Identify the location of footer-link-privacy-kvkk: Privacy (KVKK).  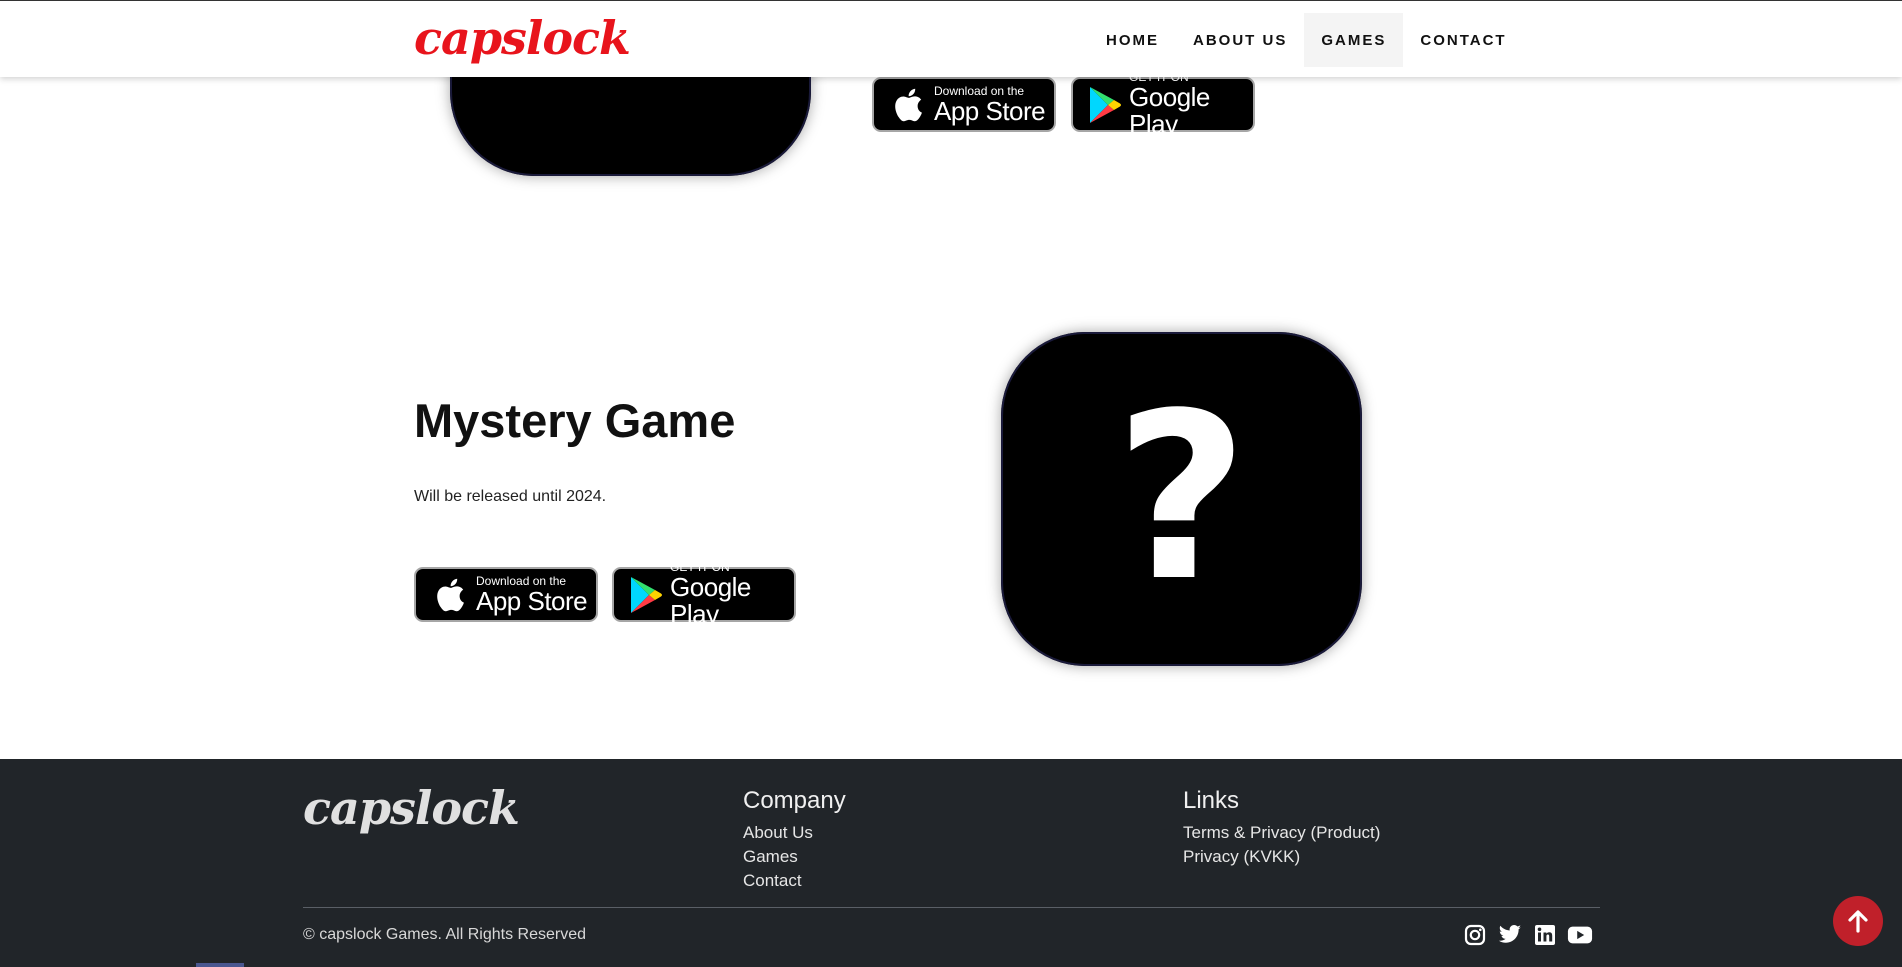
(1281, 857).